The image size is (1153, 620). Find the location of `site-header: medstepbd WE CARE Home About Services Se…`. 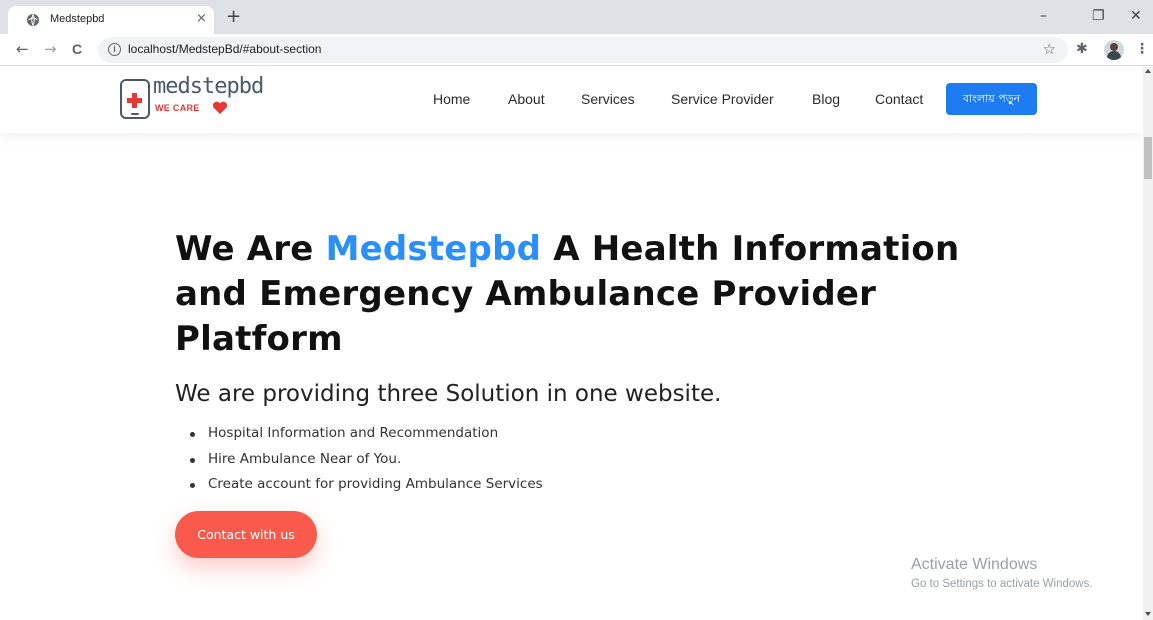

site-header: medstepbd WE CARE Home About Services Se… is located at coordinates (571, 100).